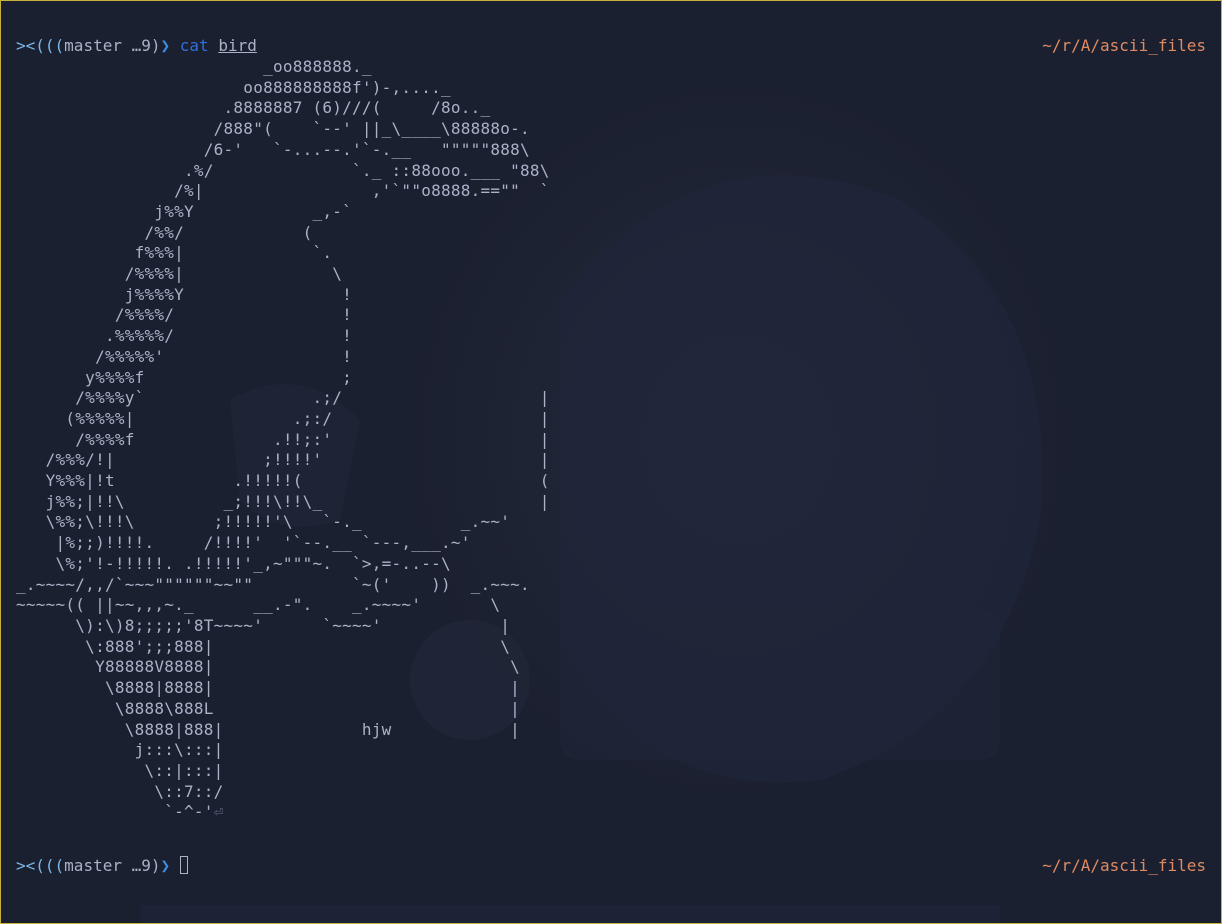  Describe the element at coordinates (283, 398) in the screenshot. I see `ascii-art-line: /%%%%y` .;/ |` at that location.